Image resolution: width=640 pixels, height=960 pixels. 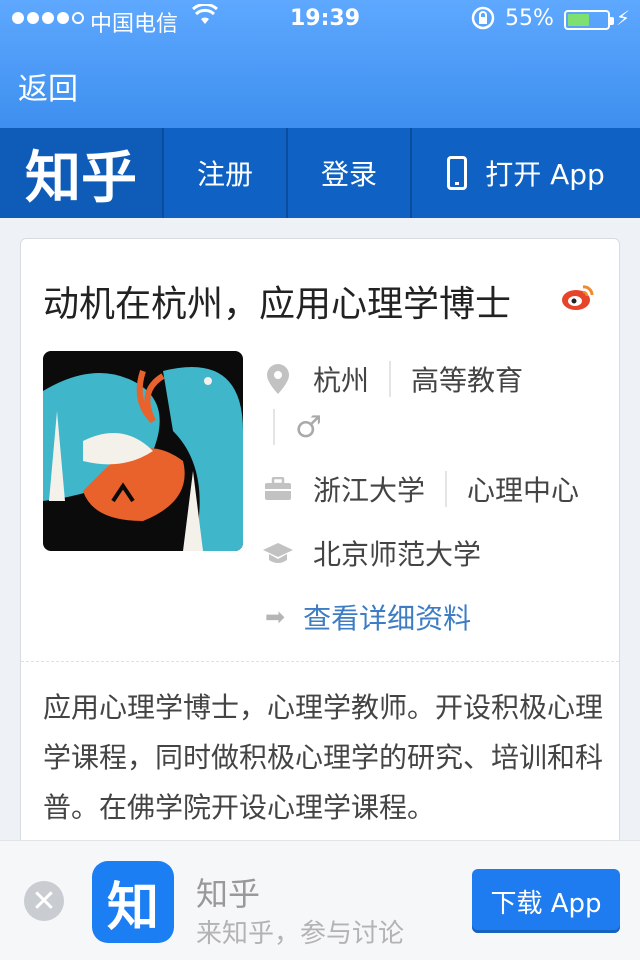 What do you see at coordinates (278, 553) in the screenshot?
I see `graduation-cap-icon` at bounding box center [278, 553].